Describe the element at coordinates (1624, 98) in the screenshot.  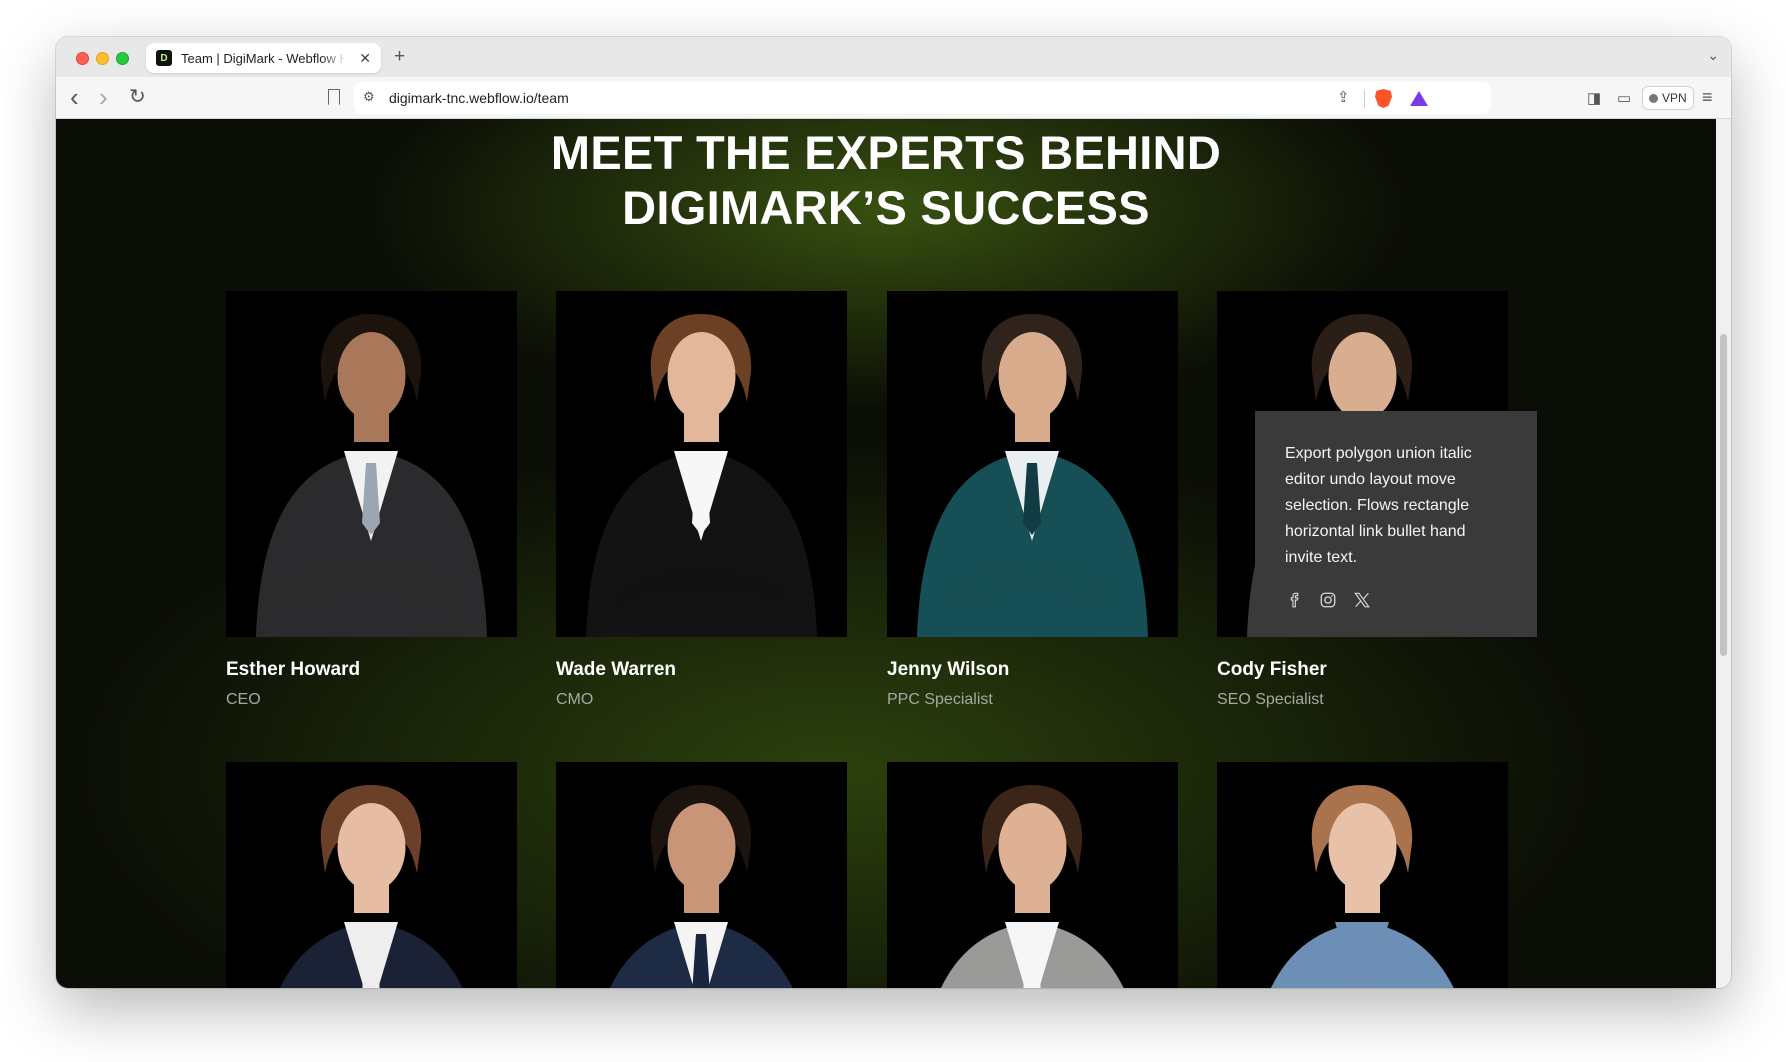
I see `wallet-icon: ▭` at that location.